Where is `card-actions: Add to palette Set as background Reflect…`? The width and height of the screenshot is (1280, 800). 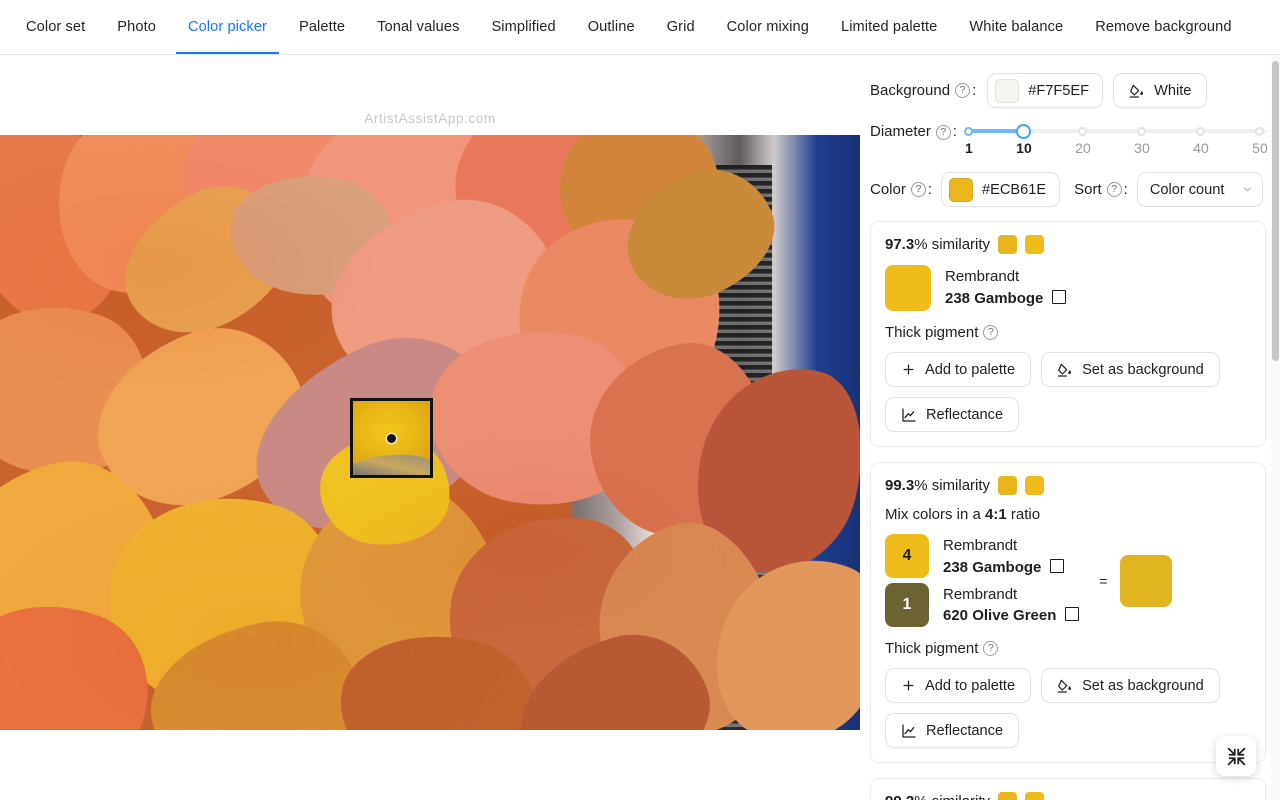
card-actions: Add to palette Set as background Reflect… is located at coordinates (1068, 708).